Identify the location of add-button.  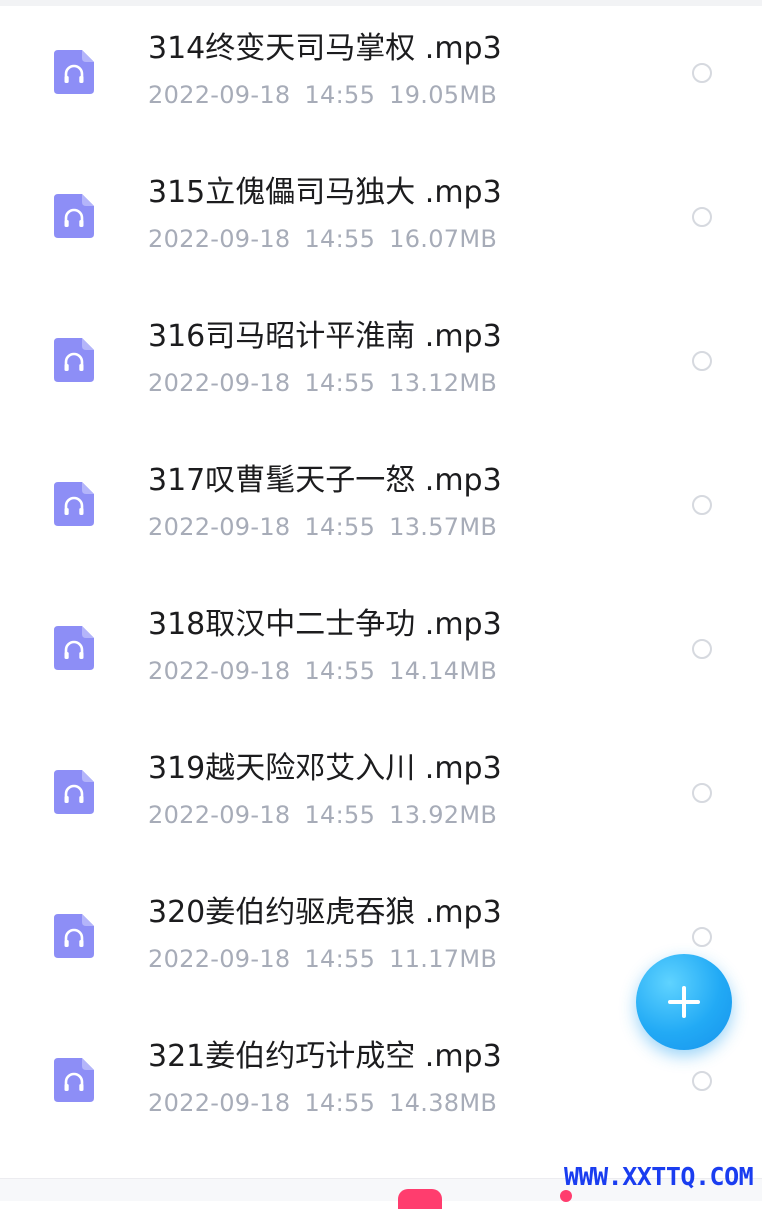
(684, 1002).